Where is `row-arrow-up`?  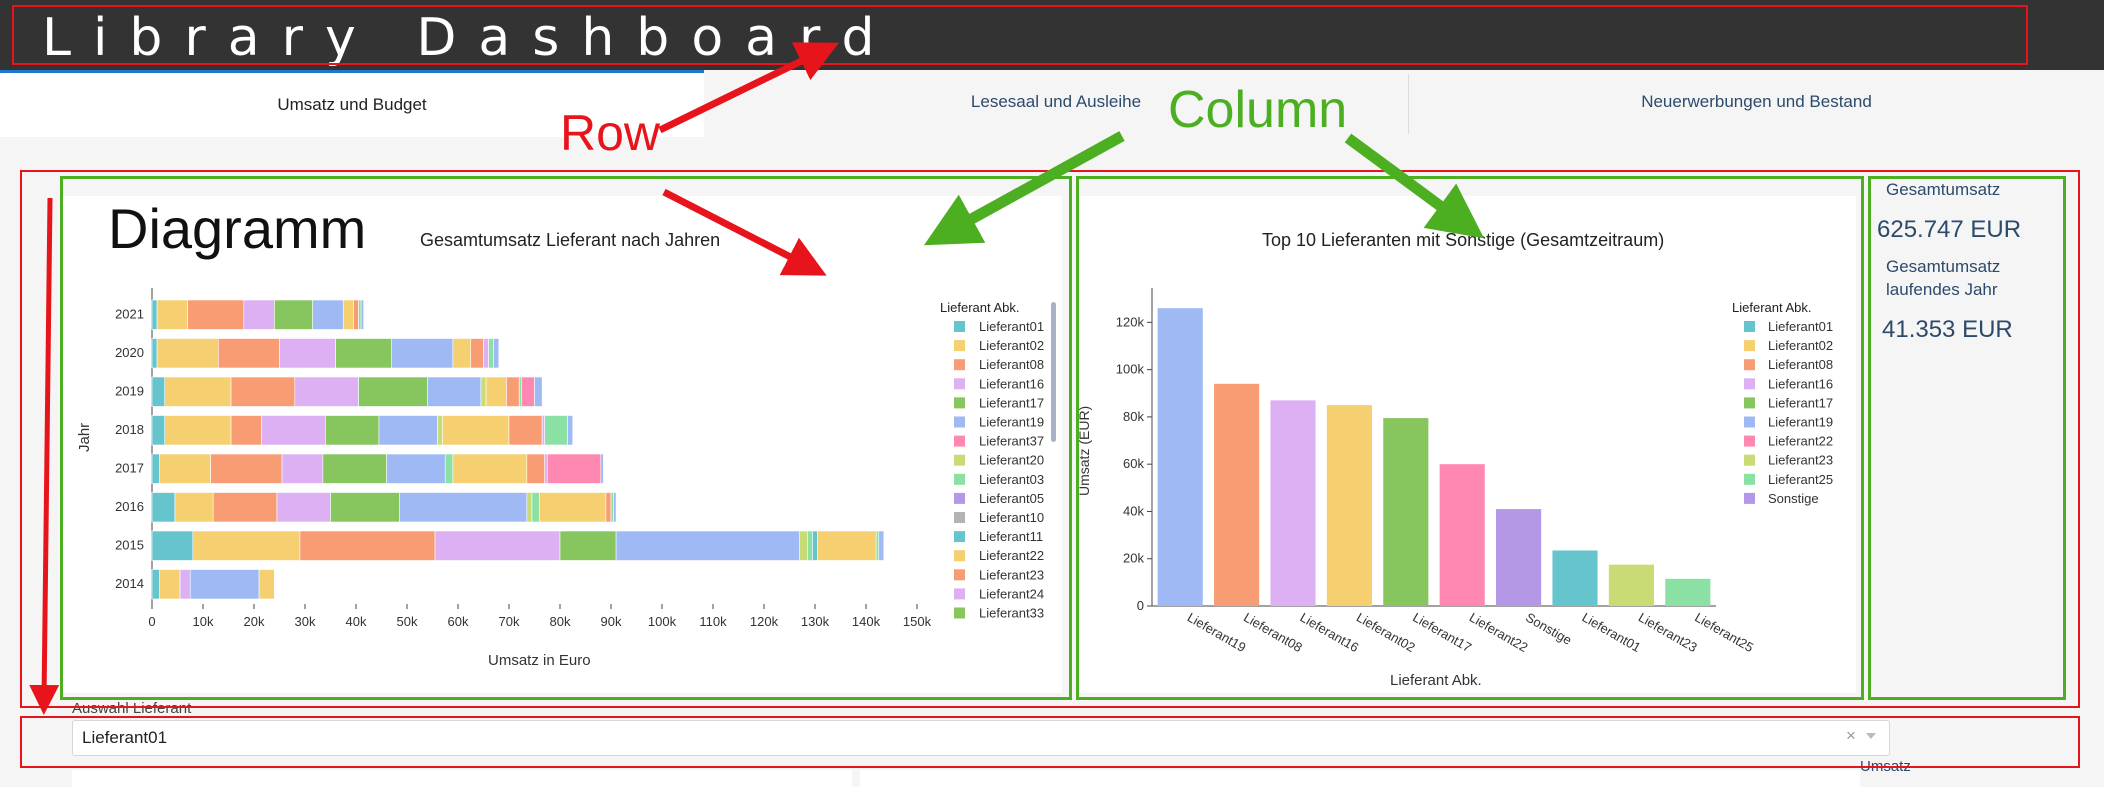
row-arrow-up is located at coordinates (748, 88).